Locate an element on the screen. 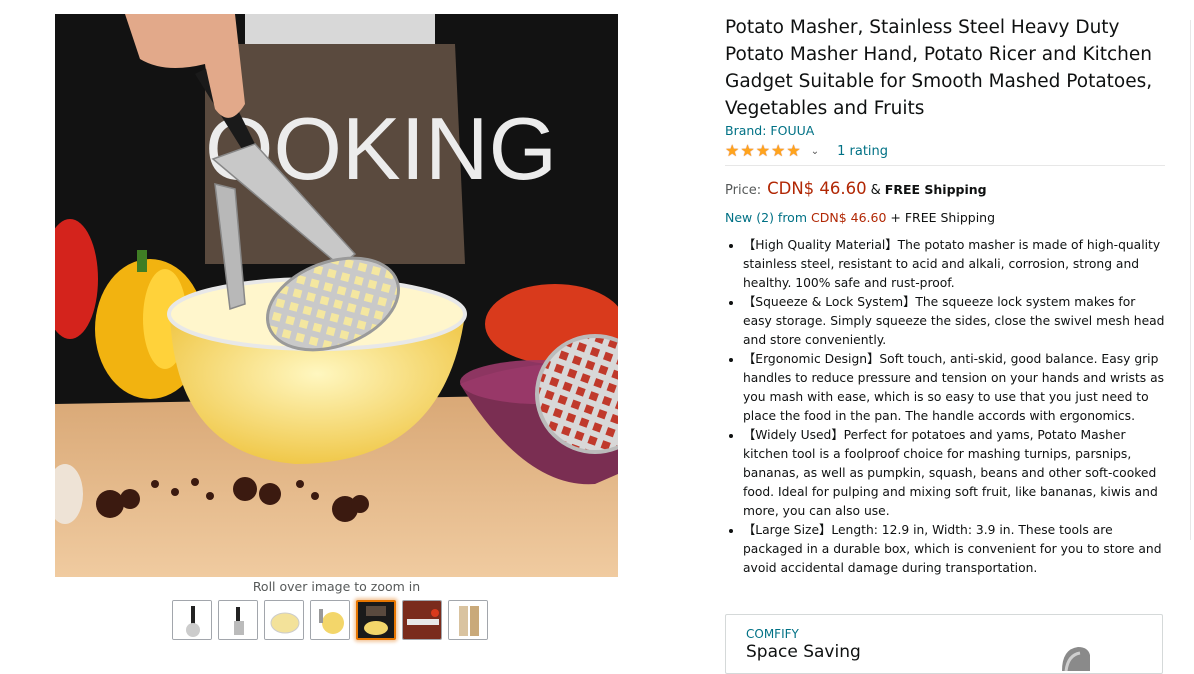  chevron-down-icon: ⌄ is located at coordinates (815, 151).